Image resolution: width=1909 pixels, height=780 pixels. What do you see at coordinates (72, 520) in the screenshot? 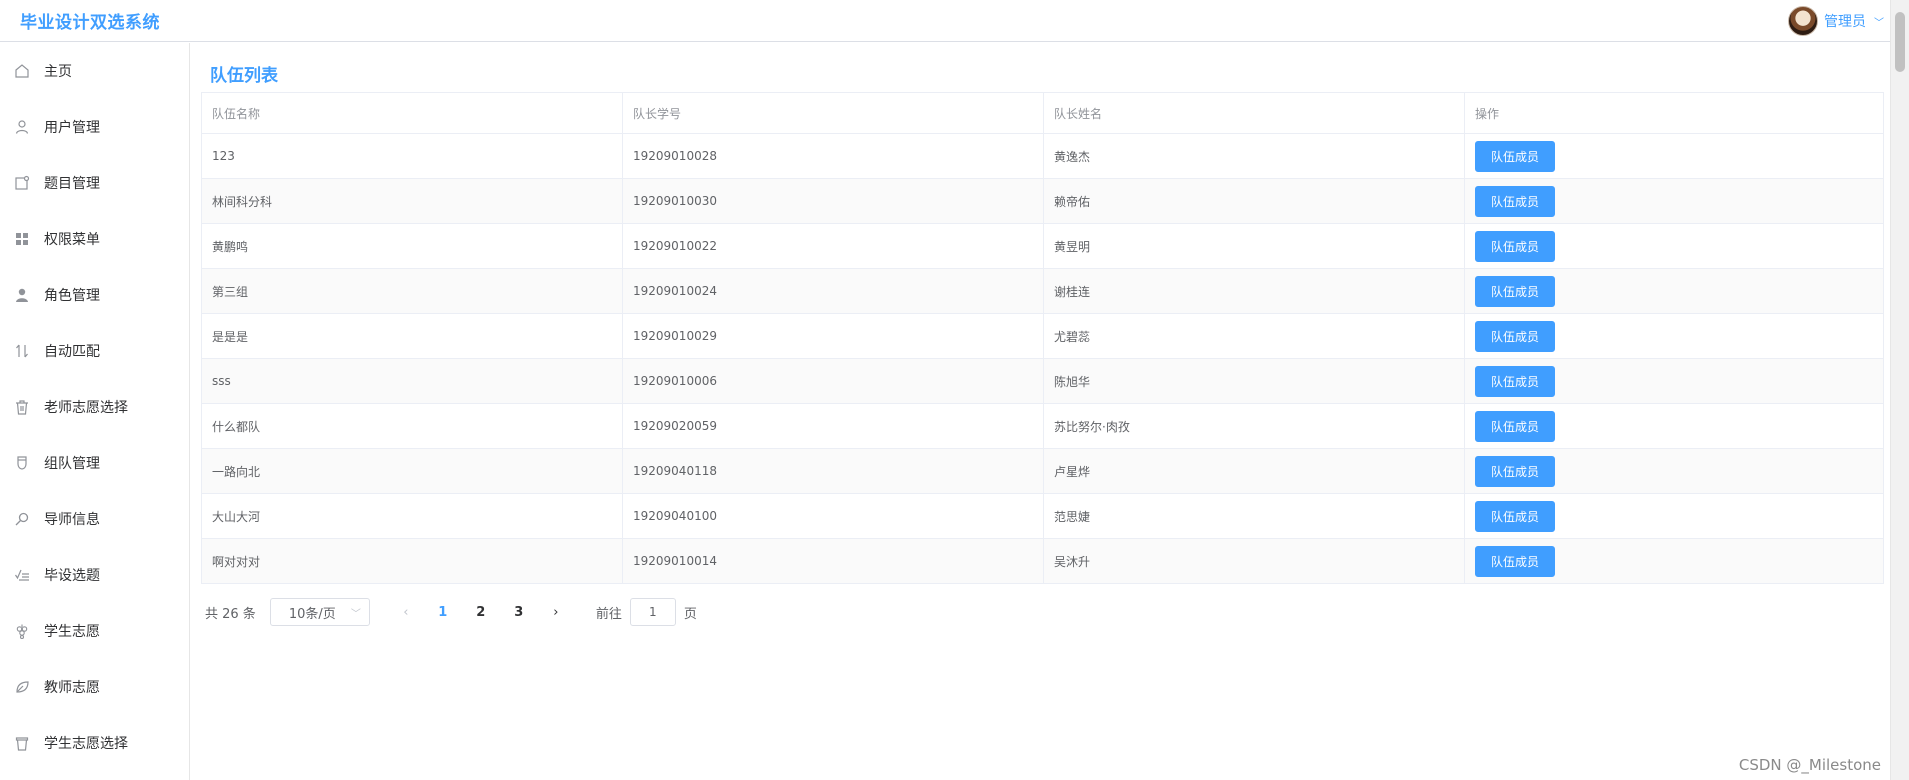
I see `sidebar-item-label: 导师信息` at bounding box center [72, 520].